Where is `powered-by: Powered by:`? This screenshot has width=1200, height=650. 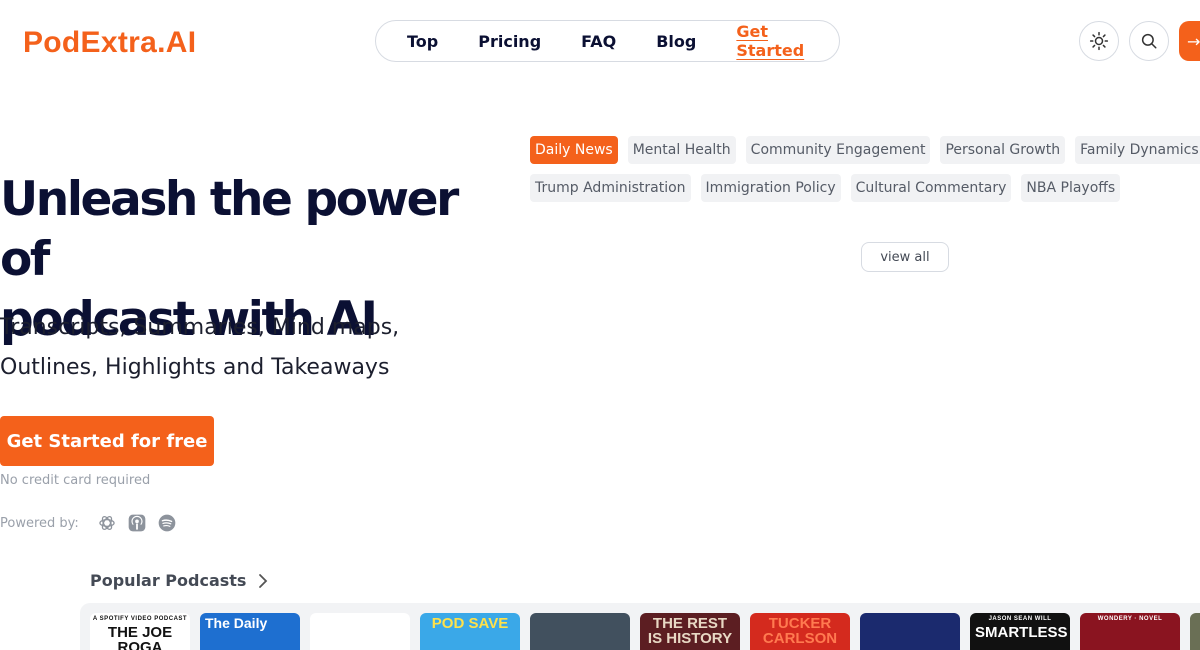 powered-by: Powered by: is located at coordinates (88, 523).